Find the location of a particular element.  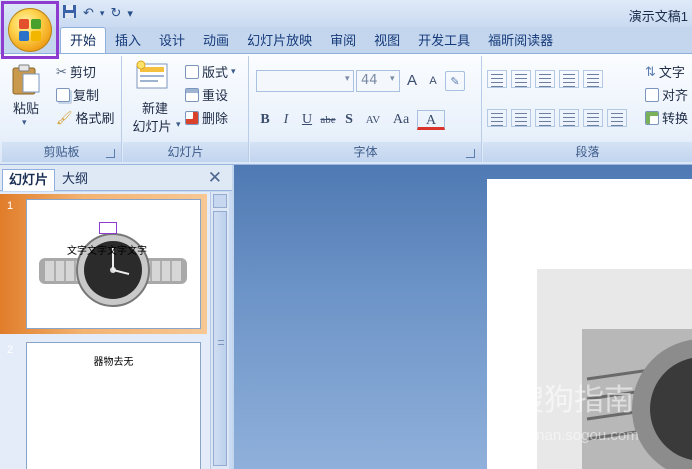

paste-icon is located at coordinates (26, 79).